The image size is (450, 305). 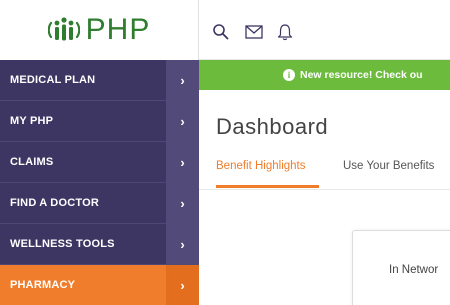 What do you see at coordinates (324, 30) in the screenshot?
I see `top-toolbar` at bounding box center [324, 30].